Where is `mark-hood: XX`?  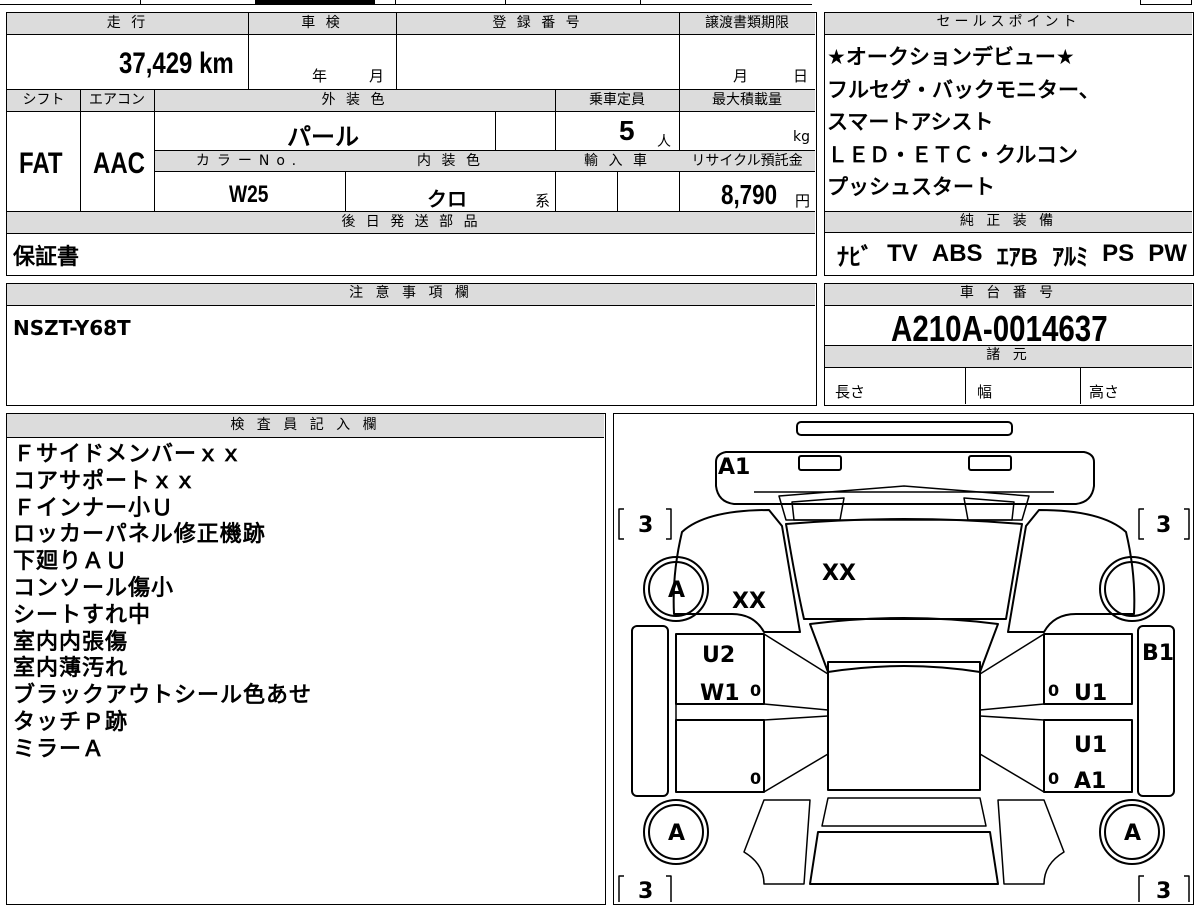 mark-hood: XX is located at coordinates (839, 573).